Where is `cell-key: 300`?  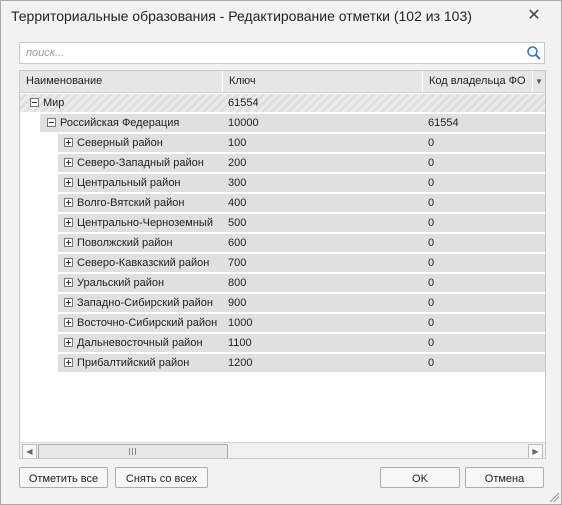 cell-key: 300 is located at coordinates (237, 183).